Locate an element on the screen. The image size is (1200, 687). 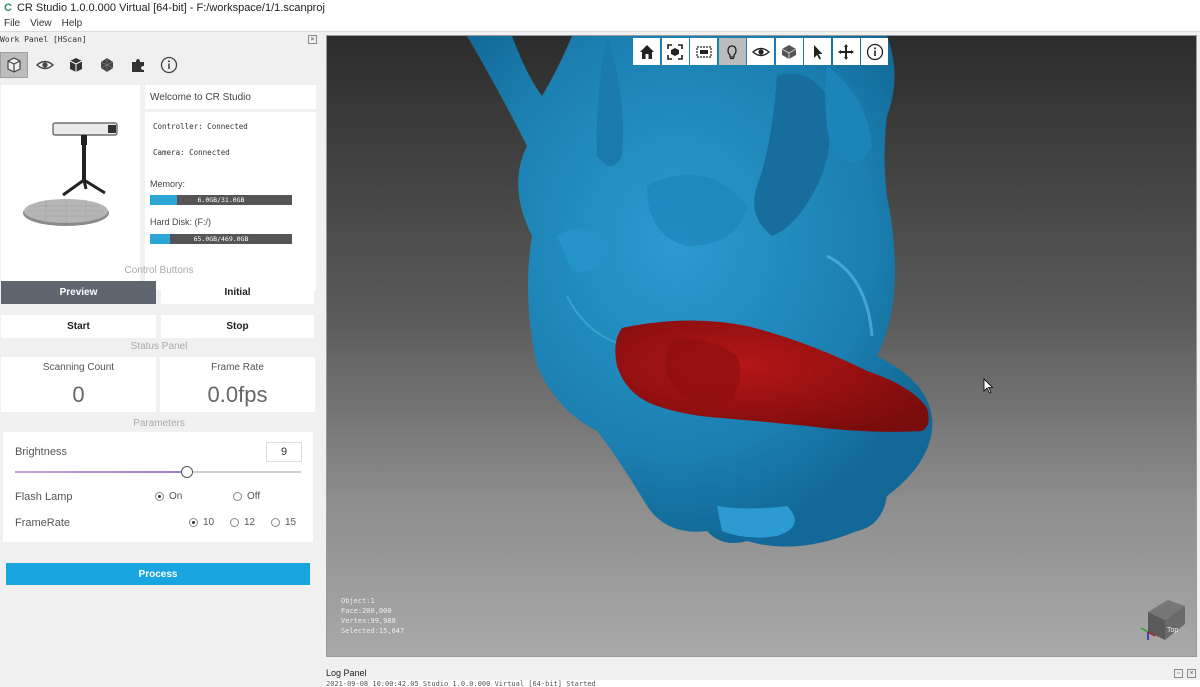
app-logo-icon: C is located at coordinates (8, 8).